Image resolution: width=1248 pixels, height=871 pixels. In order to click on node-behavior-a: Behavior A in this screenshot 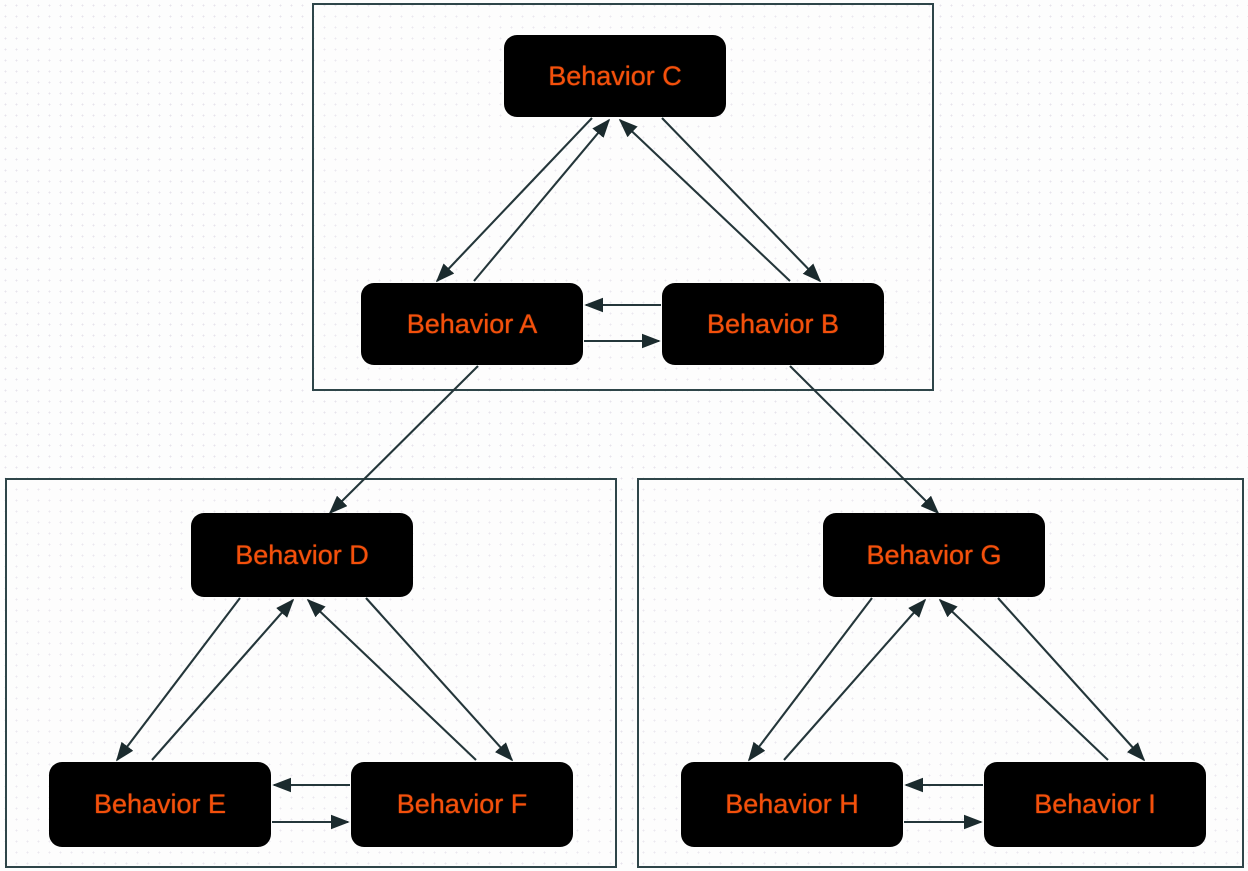, I will do `click(472, 324)`.